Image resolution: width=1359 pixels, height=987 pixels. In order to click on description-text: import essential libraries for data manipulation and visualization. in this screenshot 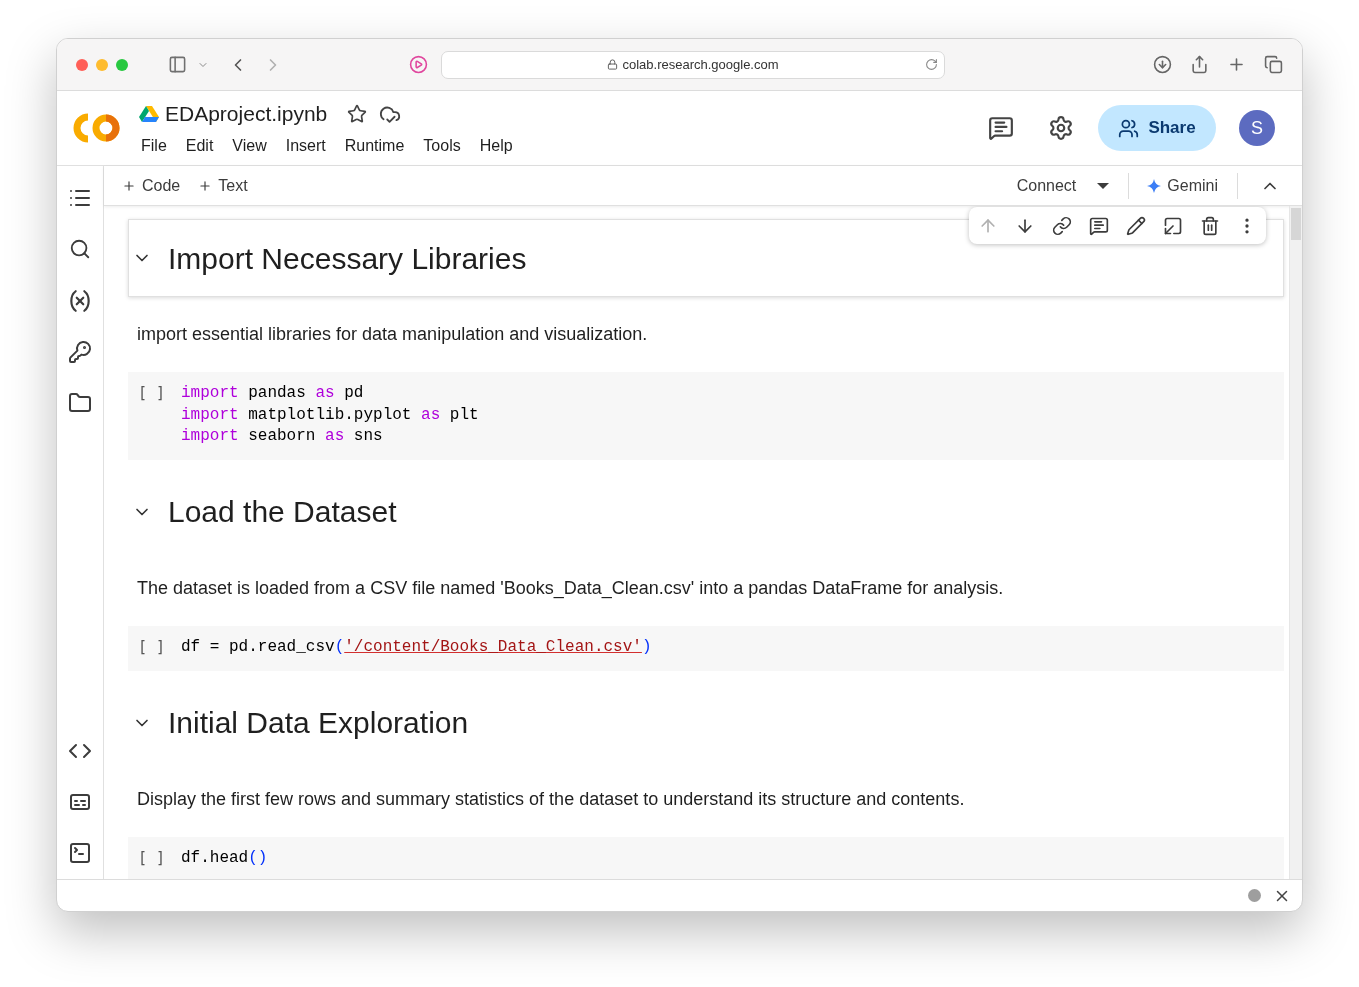, I will do `click(393, 334)`.